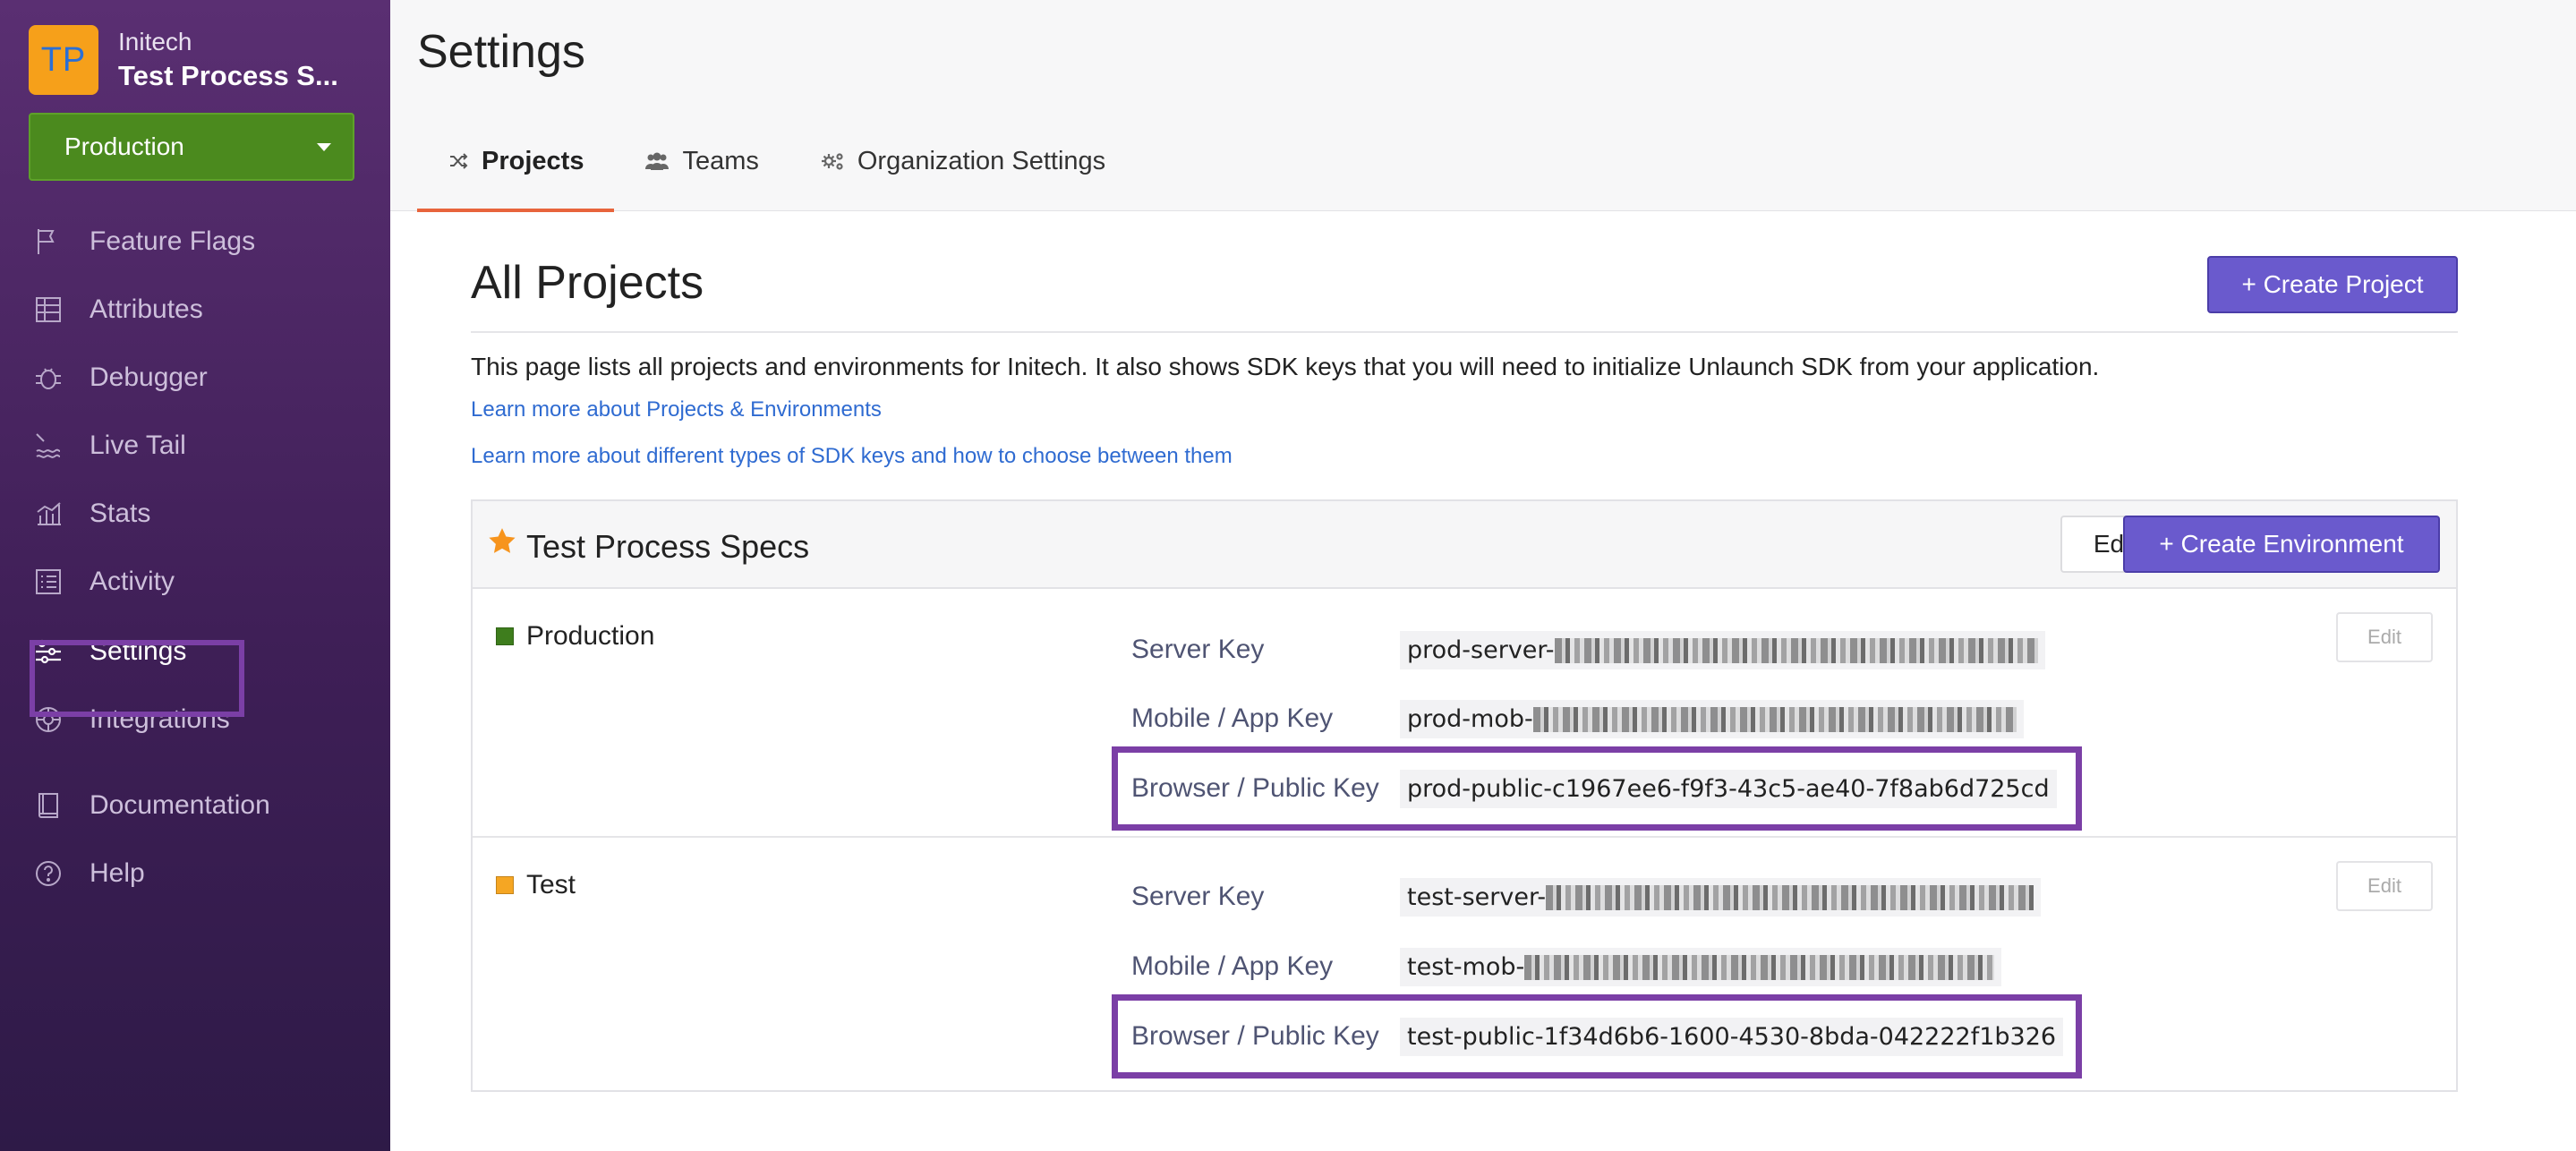 The width and height of the screenshot is (2576, 1151). I want to click on server-key-value: prod-server-, so click(1722, 649).